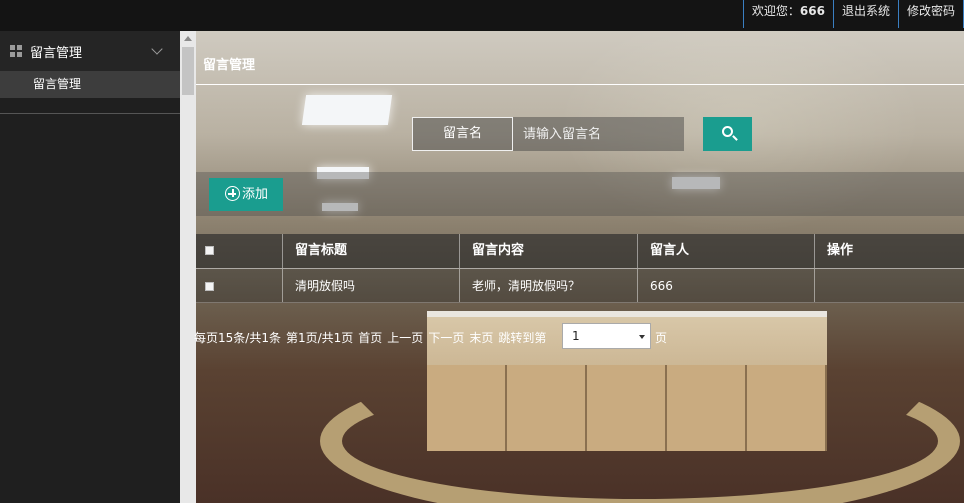 This screenshot has height=503, width=964. I want to click on column-header-content: 留言内容, so click(549, 251).